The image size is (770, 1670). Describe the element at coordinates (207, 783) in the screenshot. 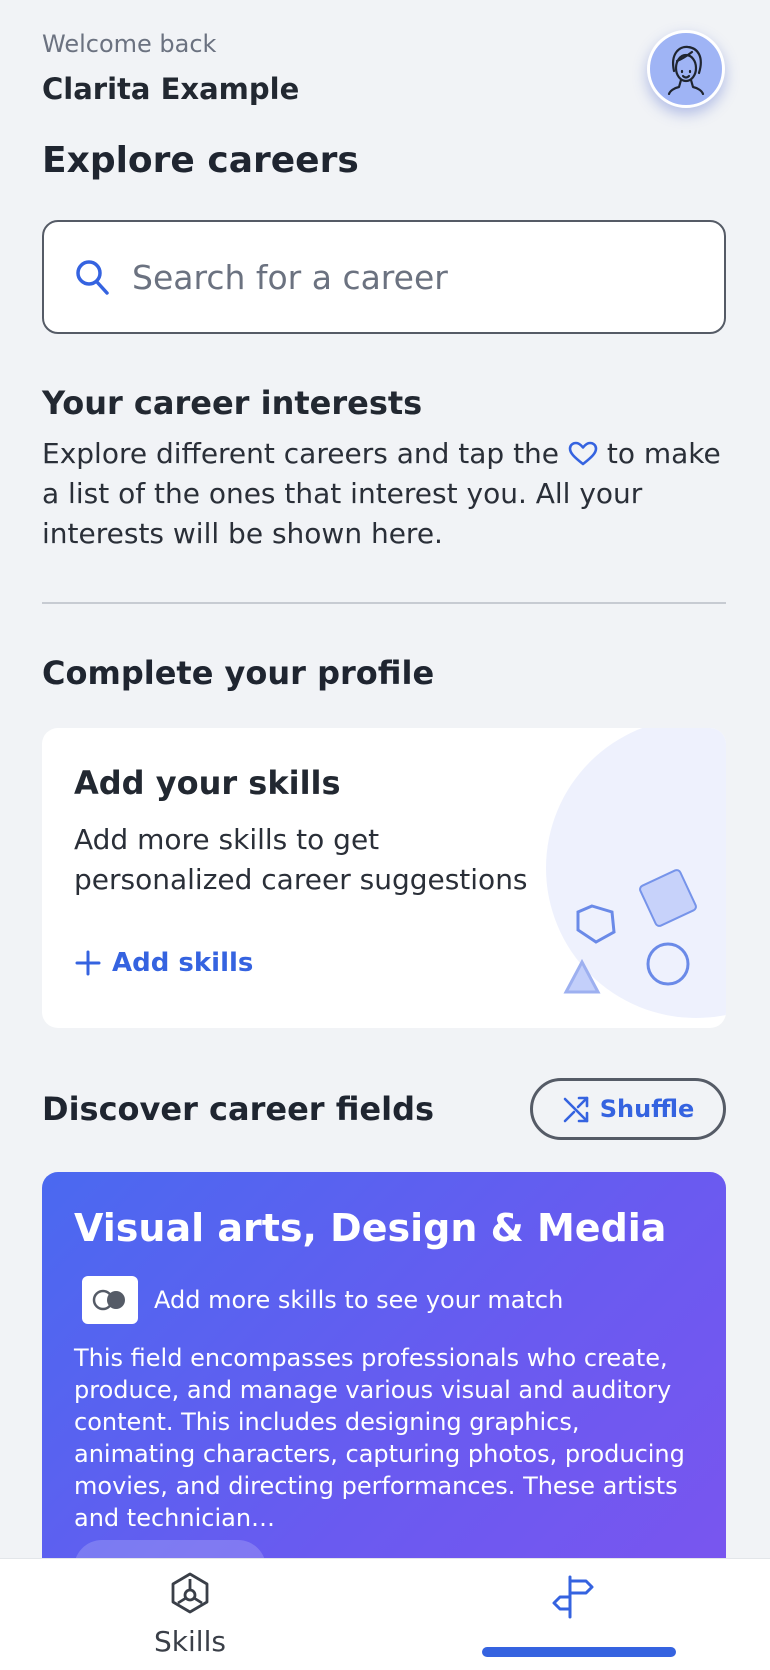

I see `card-title: Add your skills` at that location.